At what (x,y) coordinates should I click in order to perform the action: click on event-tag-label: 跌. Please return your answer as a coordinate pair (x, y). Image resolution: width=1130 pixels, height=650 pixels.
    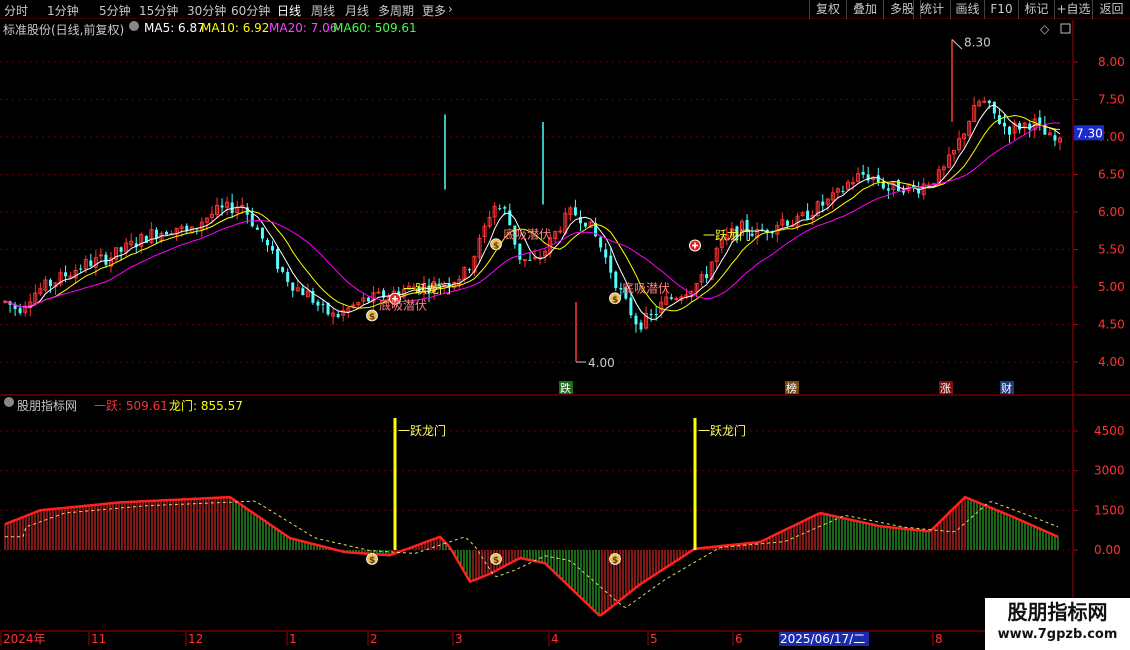
    Looking at the image, I should click on (565, 388).